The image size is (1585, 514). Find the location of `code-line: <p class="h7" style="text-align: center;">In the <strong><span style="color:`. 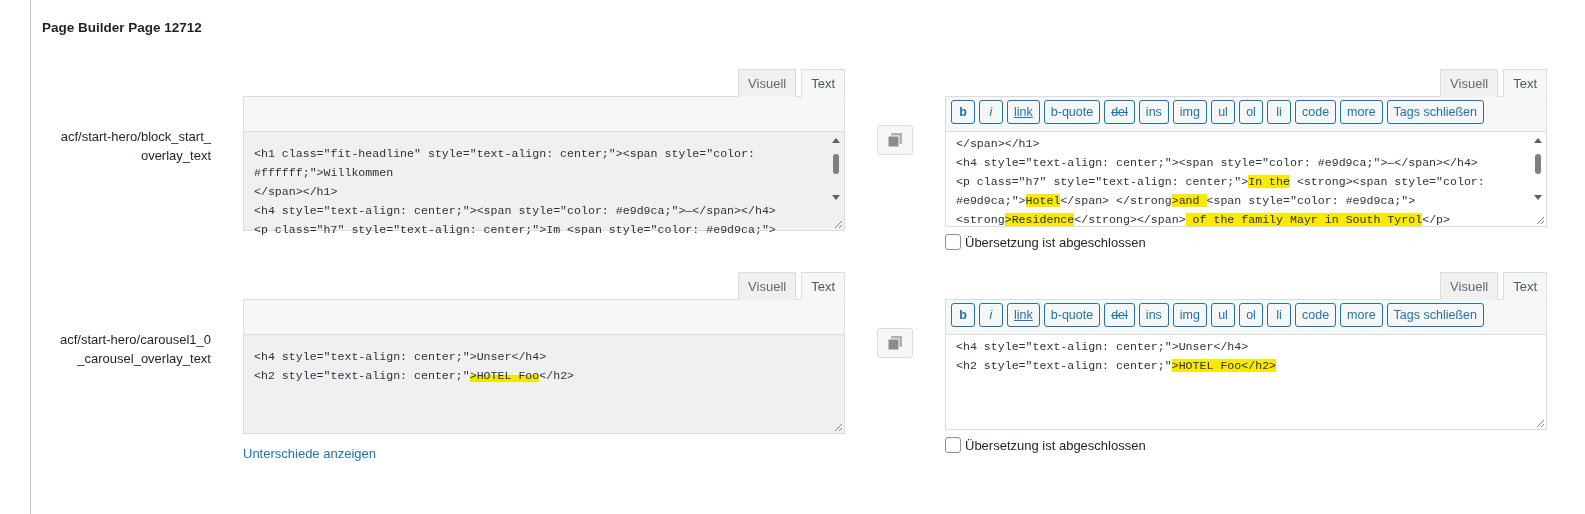

code-line: <p class="h7" style="text-align: center;">In the <strong><span style="color: is located at coordinates (1221, 182).